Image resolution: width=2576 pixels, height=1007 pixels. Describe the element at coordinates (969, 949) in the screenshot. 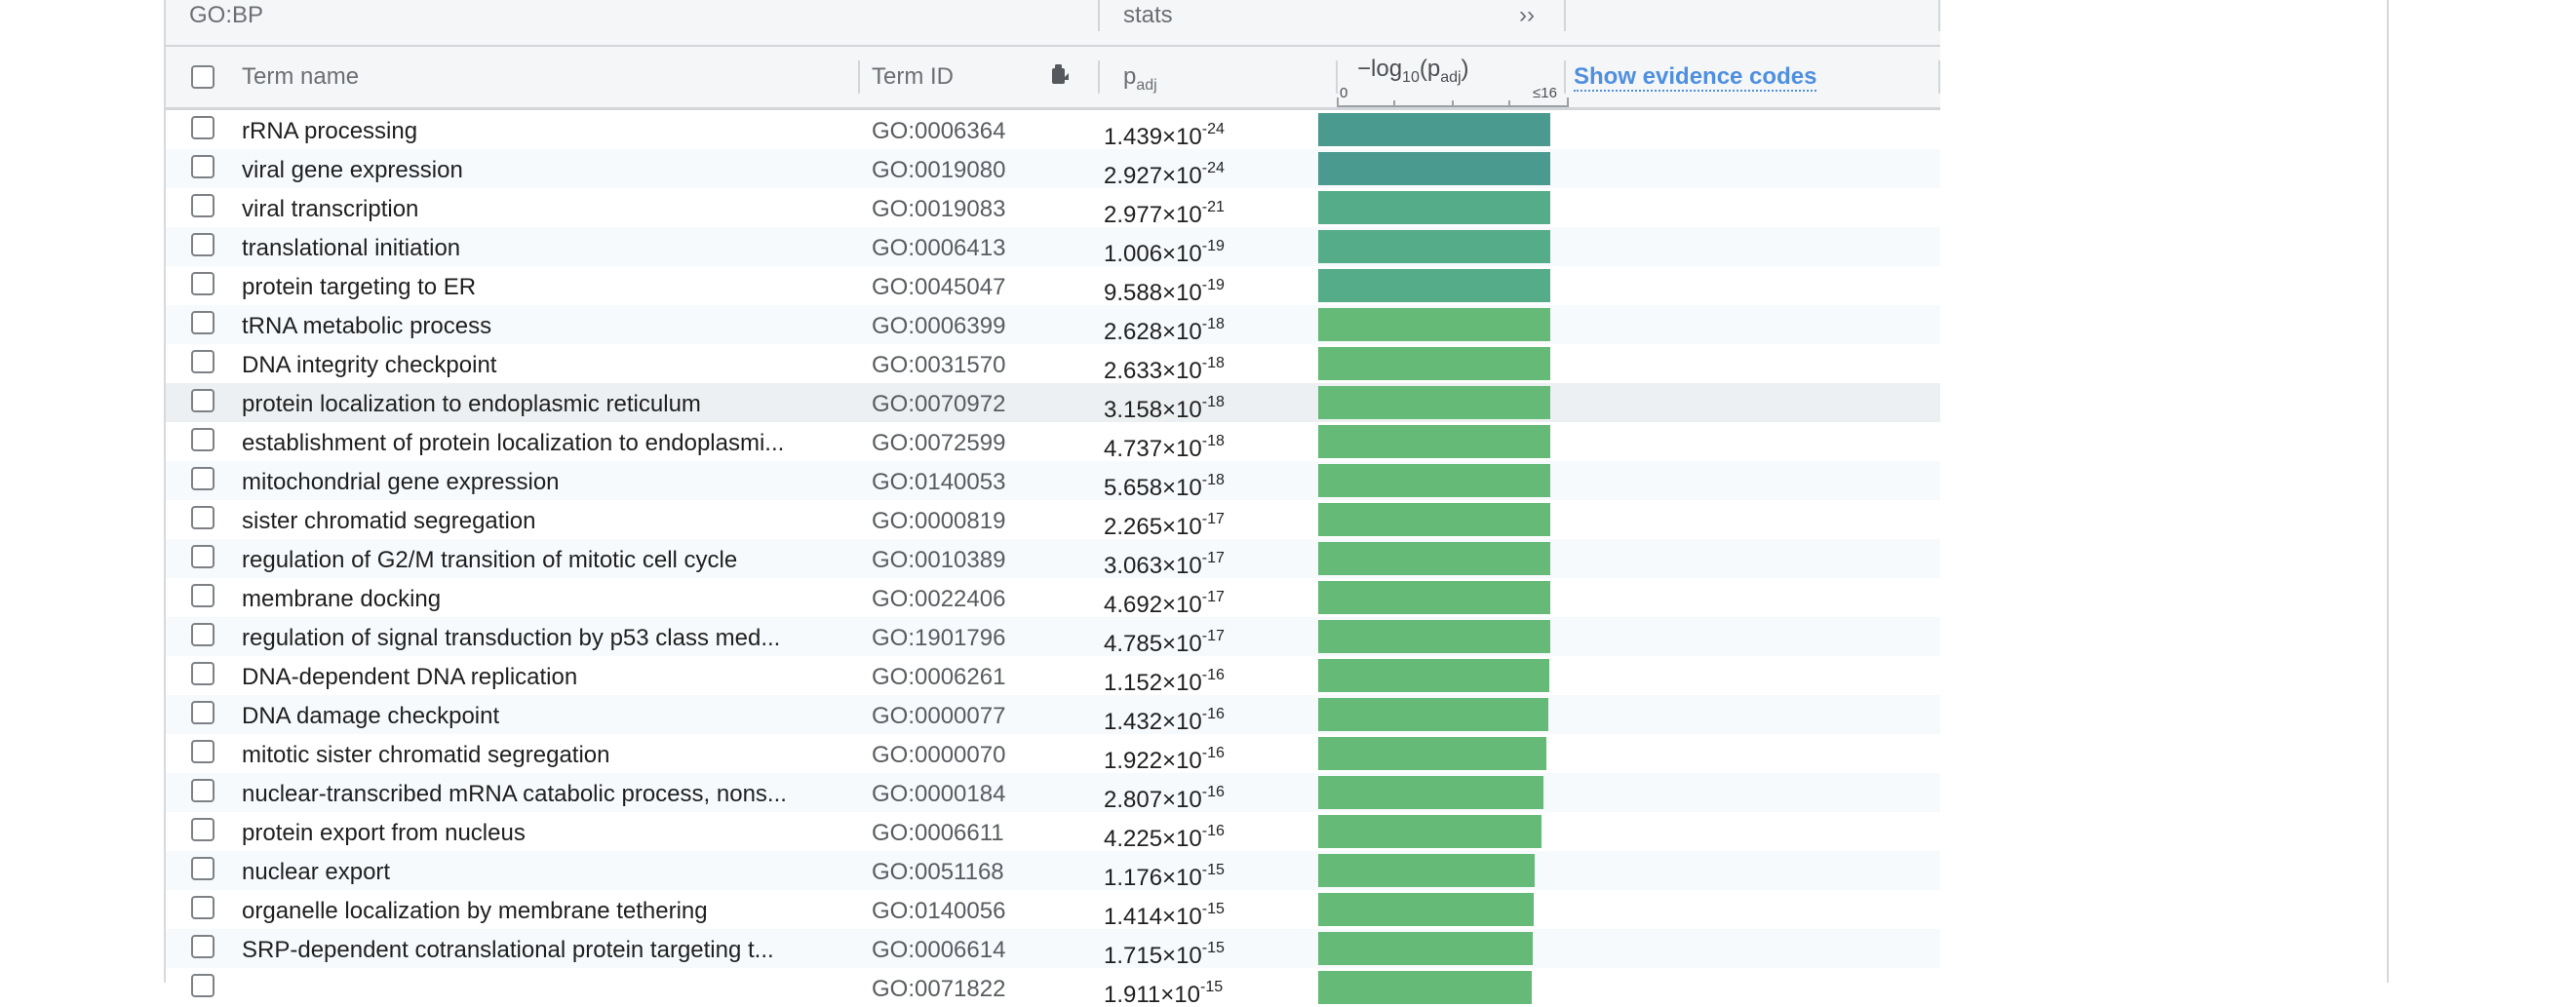

I see `term-id: GO:0006614` at that location.